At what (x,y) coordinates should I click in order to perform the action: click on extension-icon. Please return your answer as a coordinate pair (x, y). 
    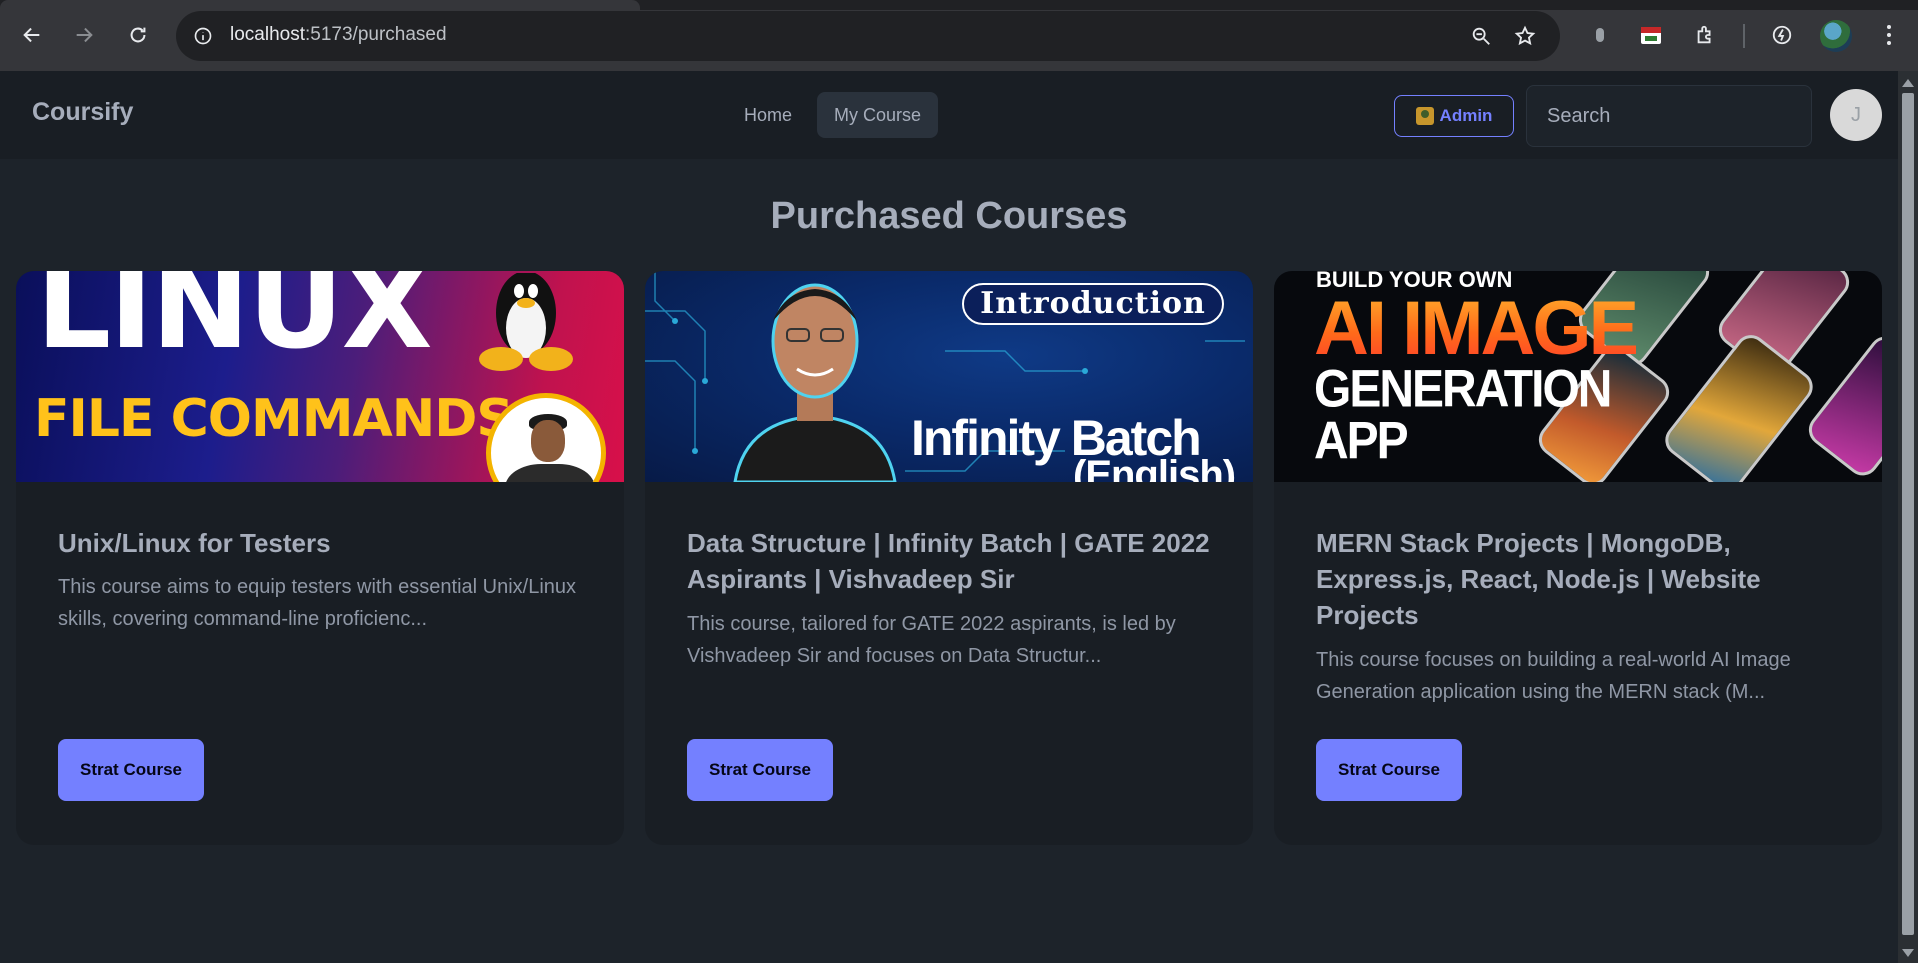
    Looking at the image, I should click on (1600, 35).